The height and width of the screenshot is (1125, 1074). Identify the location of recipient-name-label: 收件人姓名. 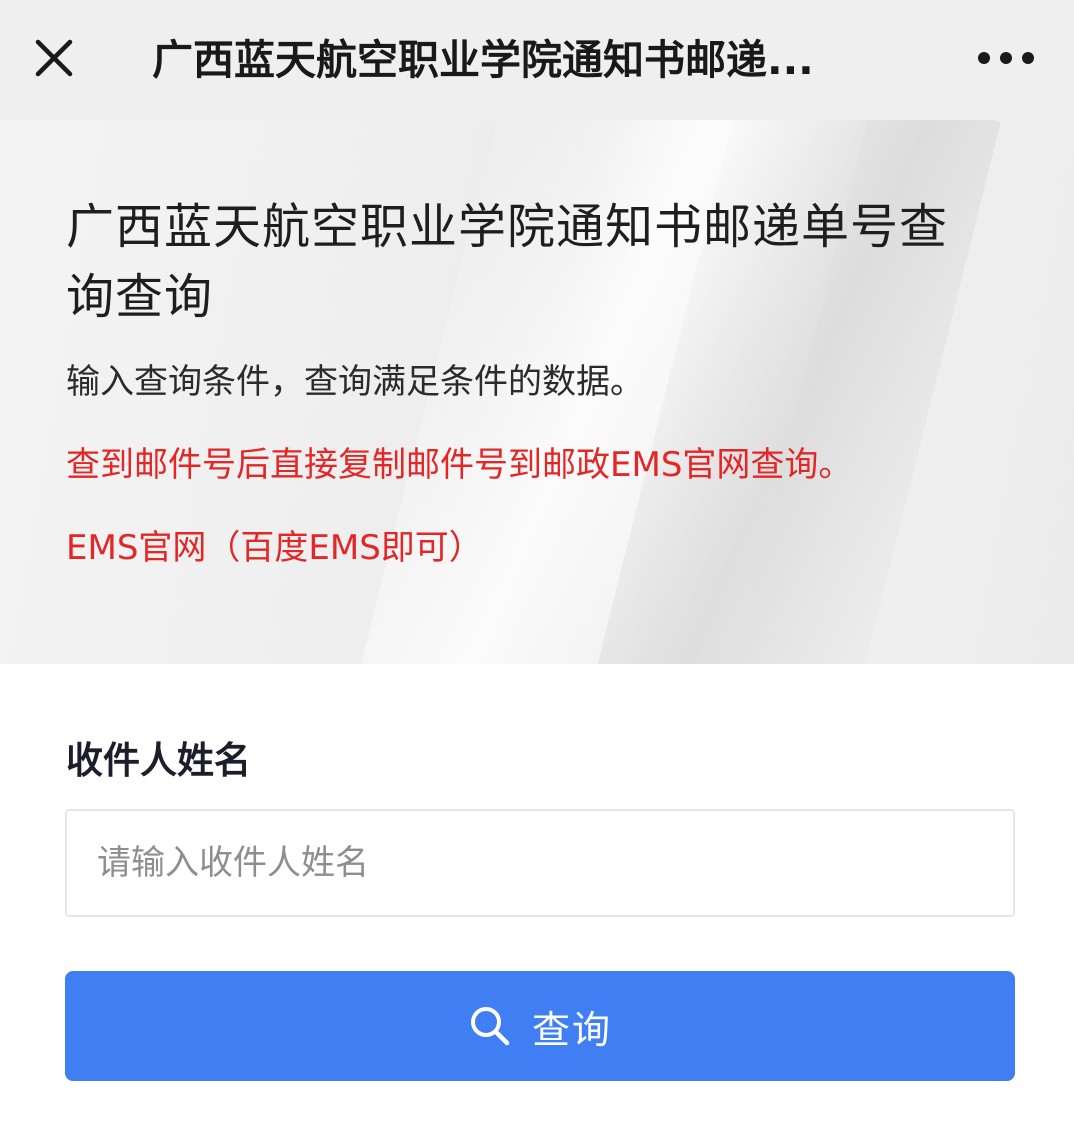
(158, 760).